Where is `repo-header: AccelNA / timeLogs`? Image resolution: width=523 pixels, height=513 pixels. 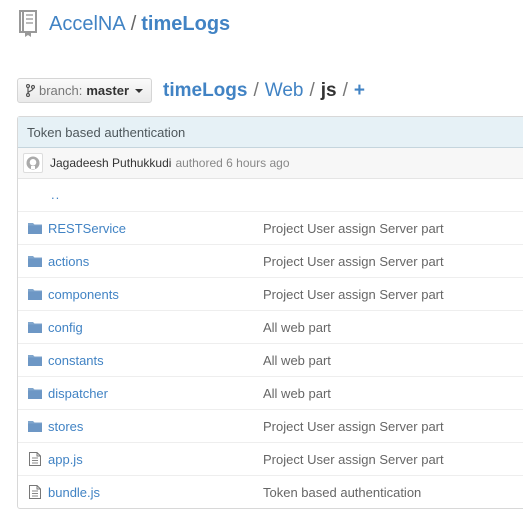
repo-header: AccelNA / timeLogs is located at coordinates (123, 24).